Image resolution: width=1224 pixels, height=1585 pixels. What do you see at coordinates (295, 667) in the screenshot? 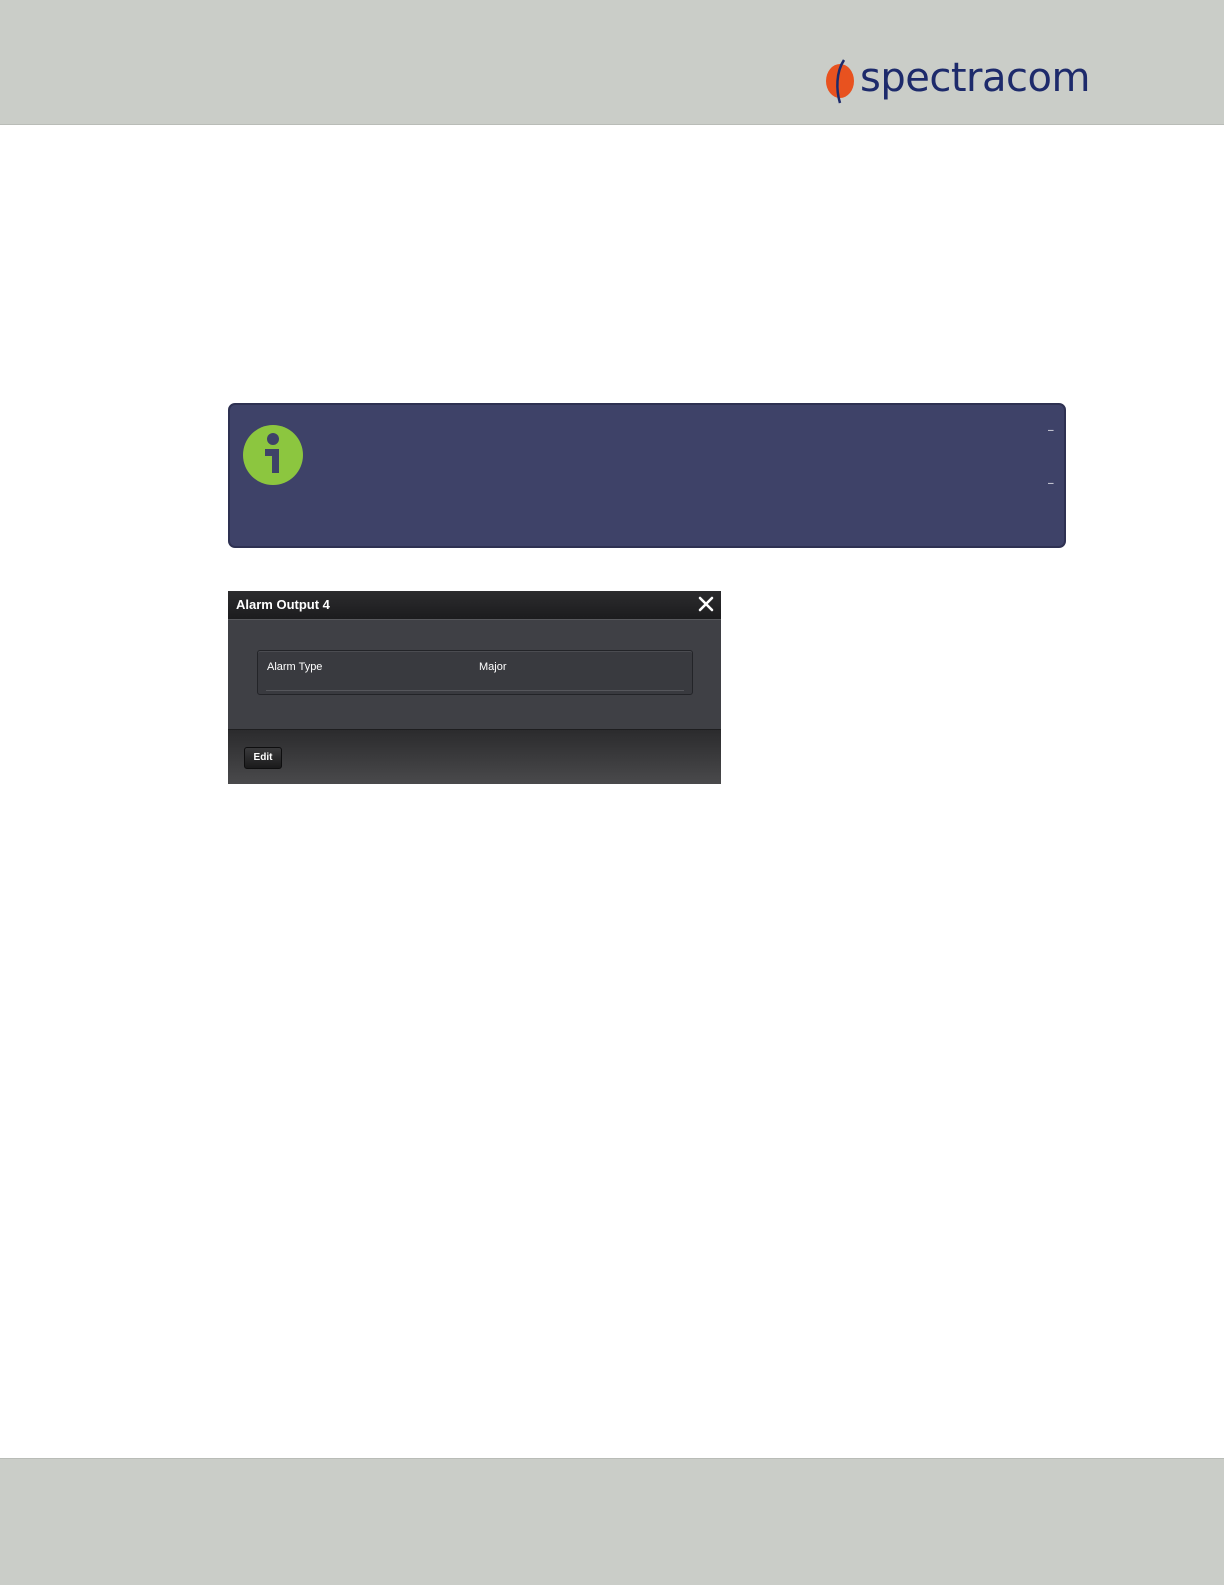
I see `field-label: Alarm Type` at bounding box center [295, 667].